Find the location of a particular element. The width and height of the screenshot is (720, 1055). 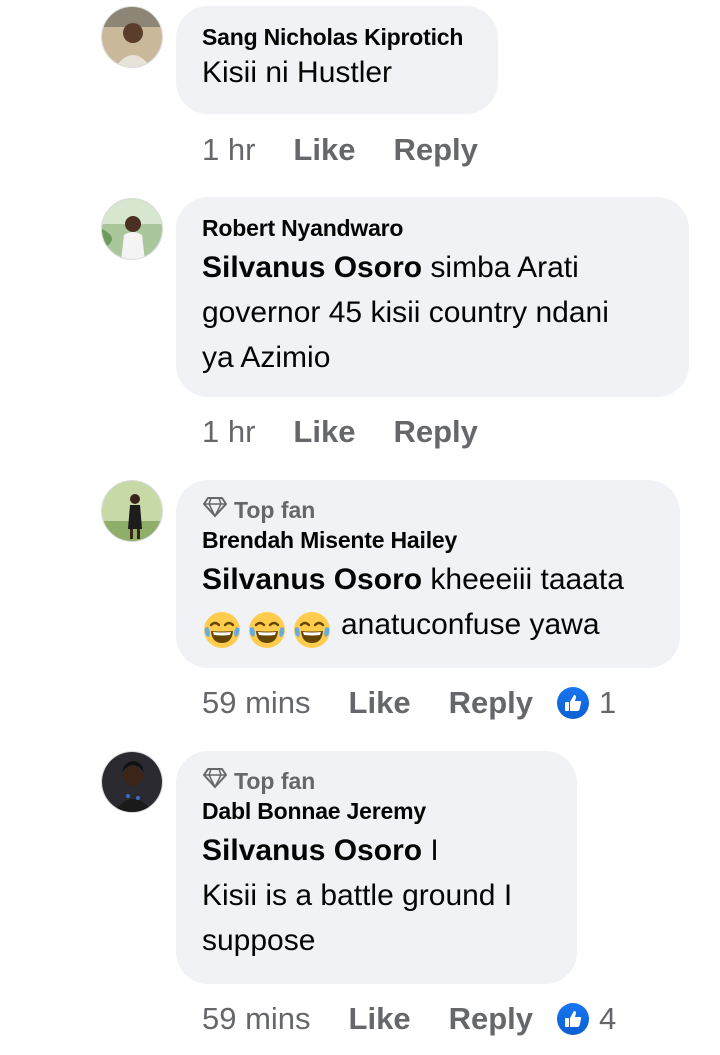

comment-line: simba Arati is located at coordinates (500, 267).